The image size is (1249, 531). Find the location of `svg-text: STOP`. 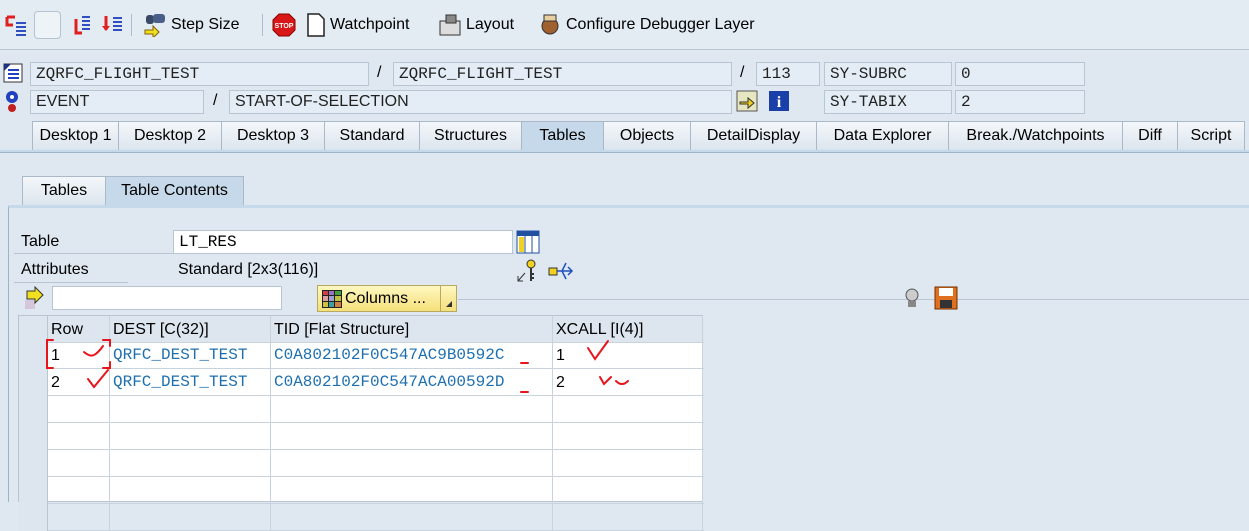

svg-text: STOP is located at coordinates (284, 26).